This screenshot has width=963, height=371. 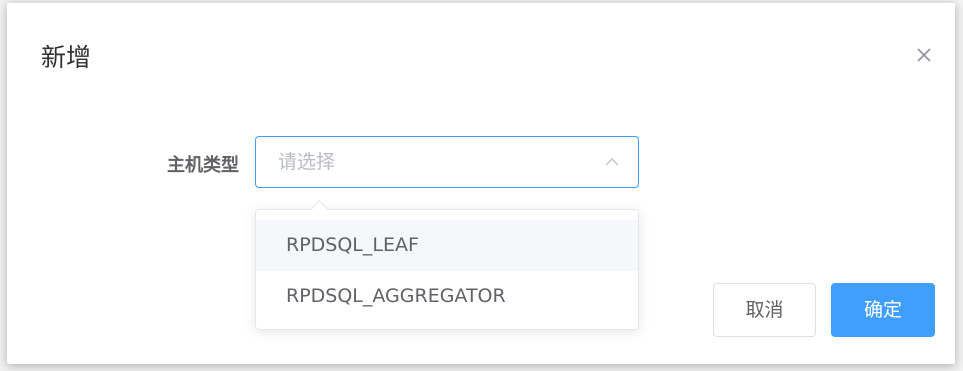 What do you see at coordinates (924, 55) in the screenshot?
I see `close-icon` at bounding box center [924, 55].